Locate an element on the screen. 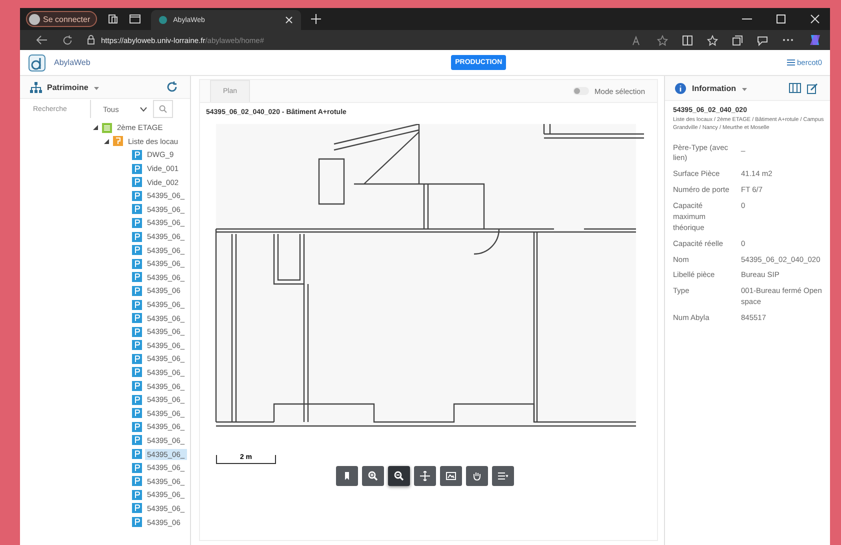 Image resolution: width=841 pixels, height=545 pixels. patrimoine-dropdown: Patrimoine is located at coordinates (73, 87).